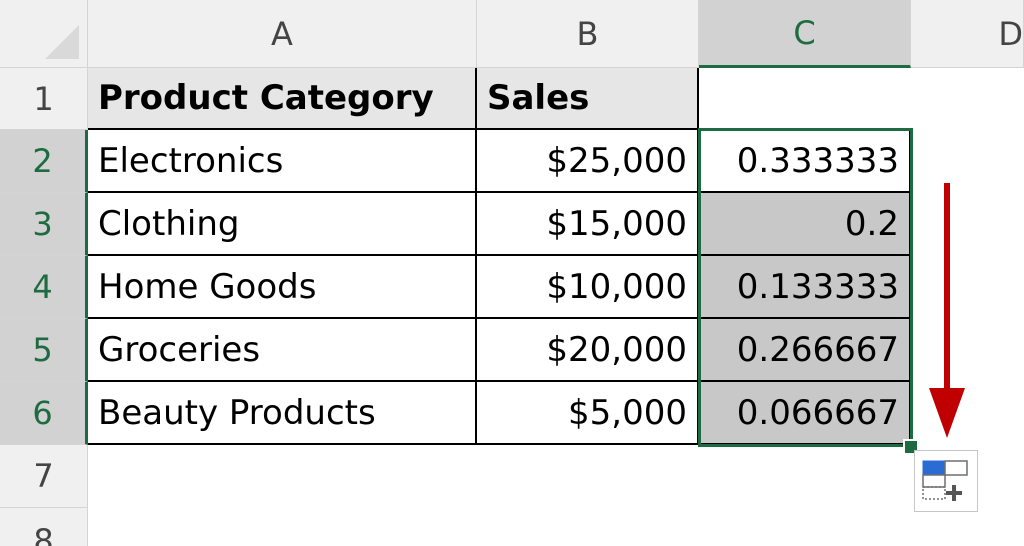 The height and width of the screenshot is (546, 1024). Describe the element at coordinates (44, 34) in the screenshot. I see `select-all-button` at that location.